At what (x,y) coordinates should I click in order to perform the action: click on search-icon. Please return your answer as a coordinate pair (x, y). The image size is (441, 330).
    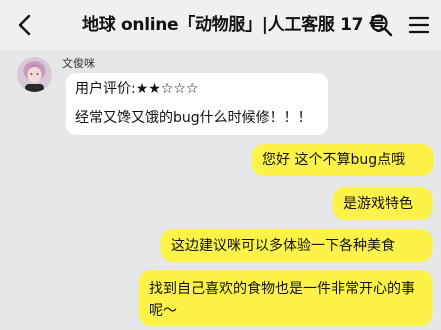
    Looking at the image, I should click on (381, 25).